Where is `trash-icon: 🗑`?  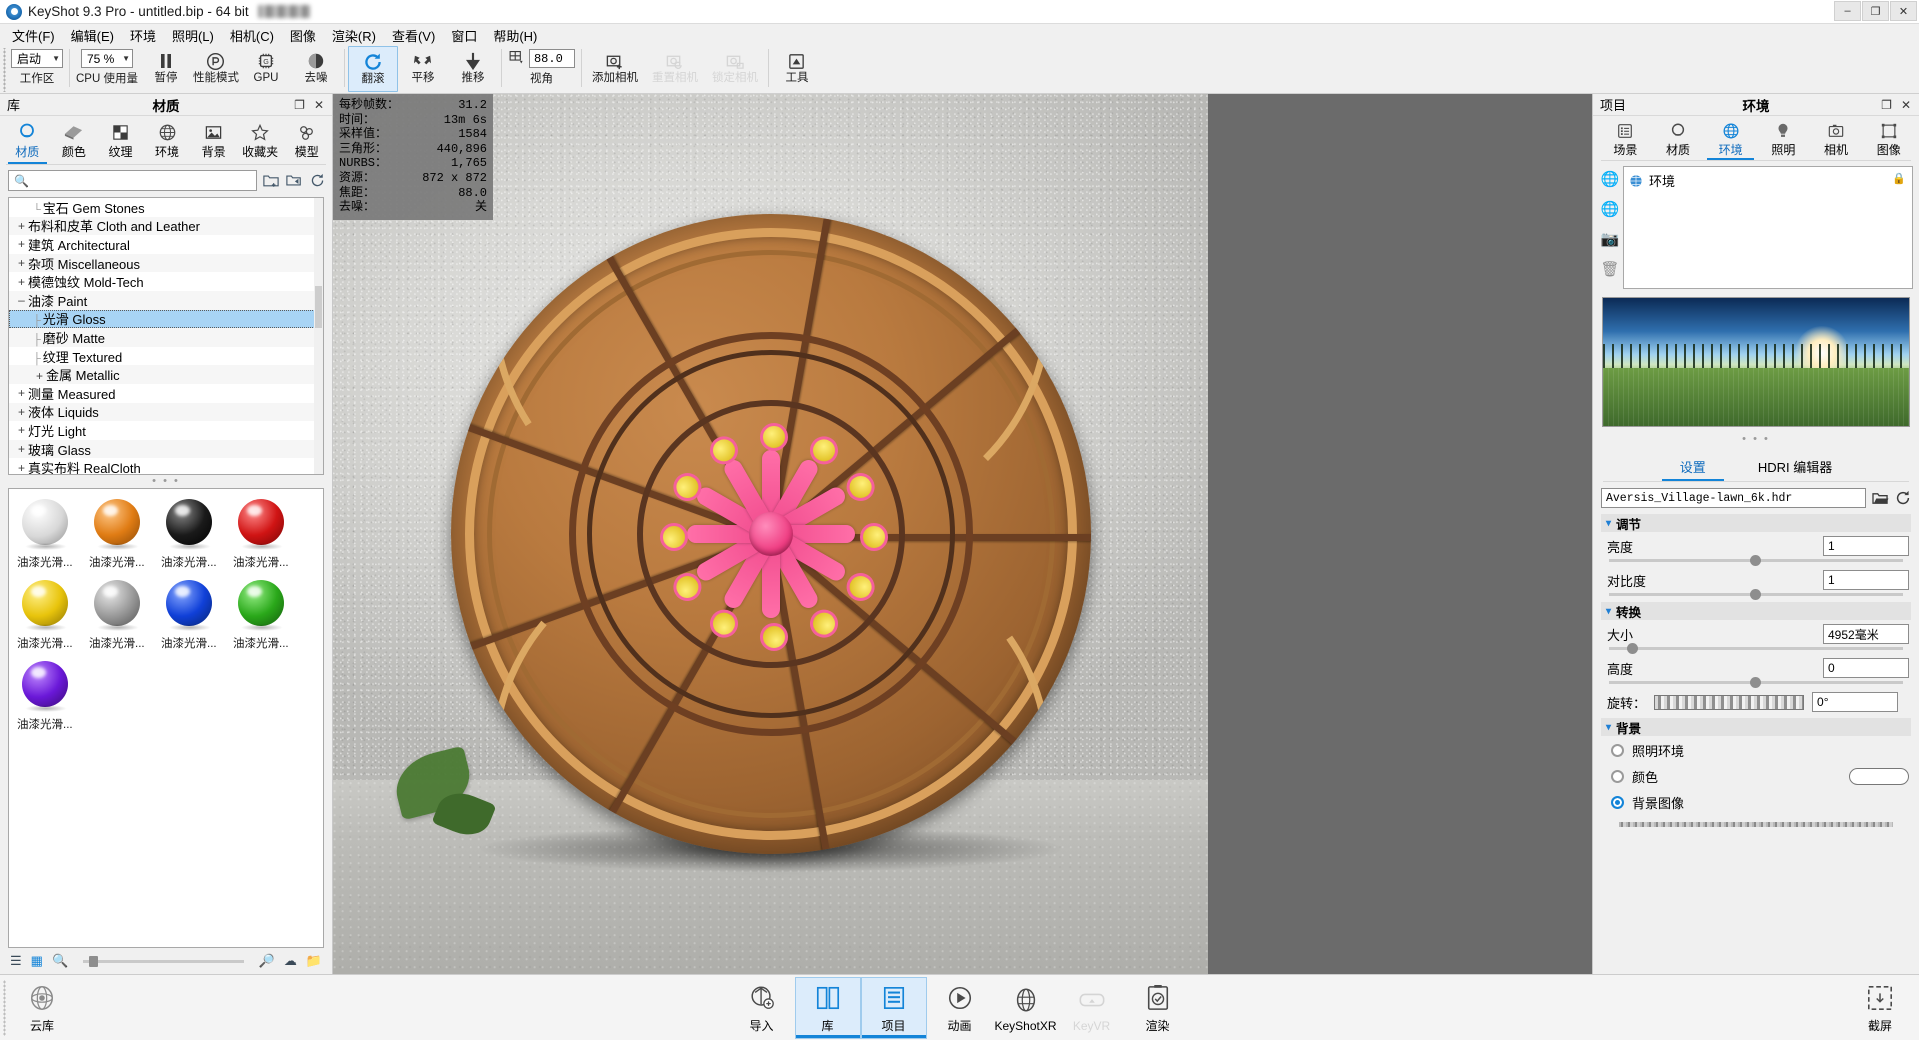
trash-icon: 🗑 is located at coordinates (1609, 269).